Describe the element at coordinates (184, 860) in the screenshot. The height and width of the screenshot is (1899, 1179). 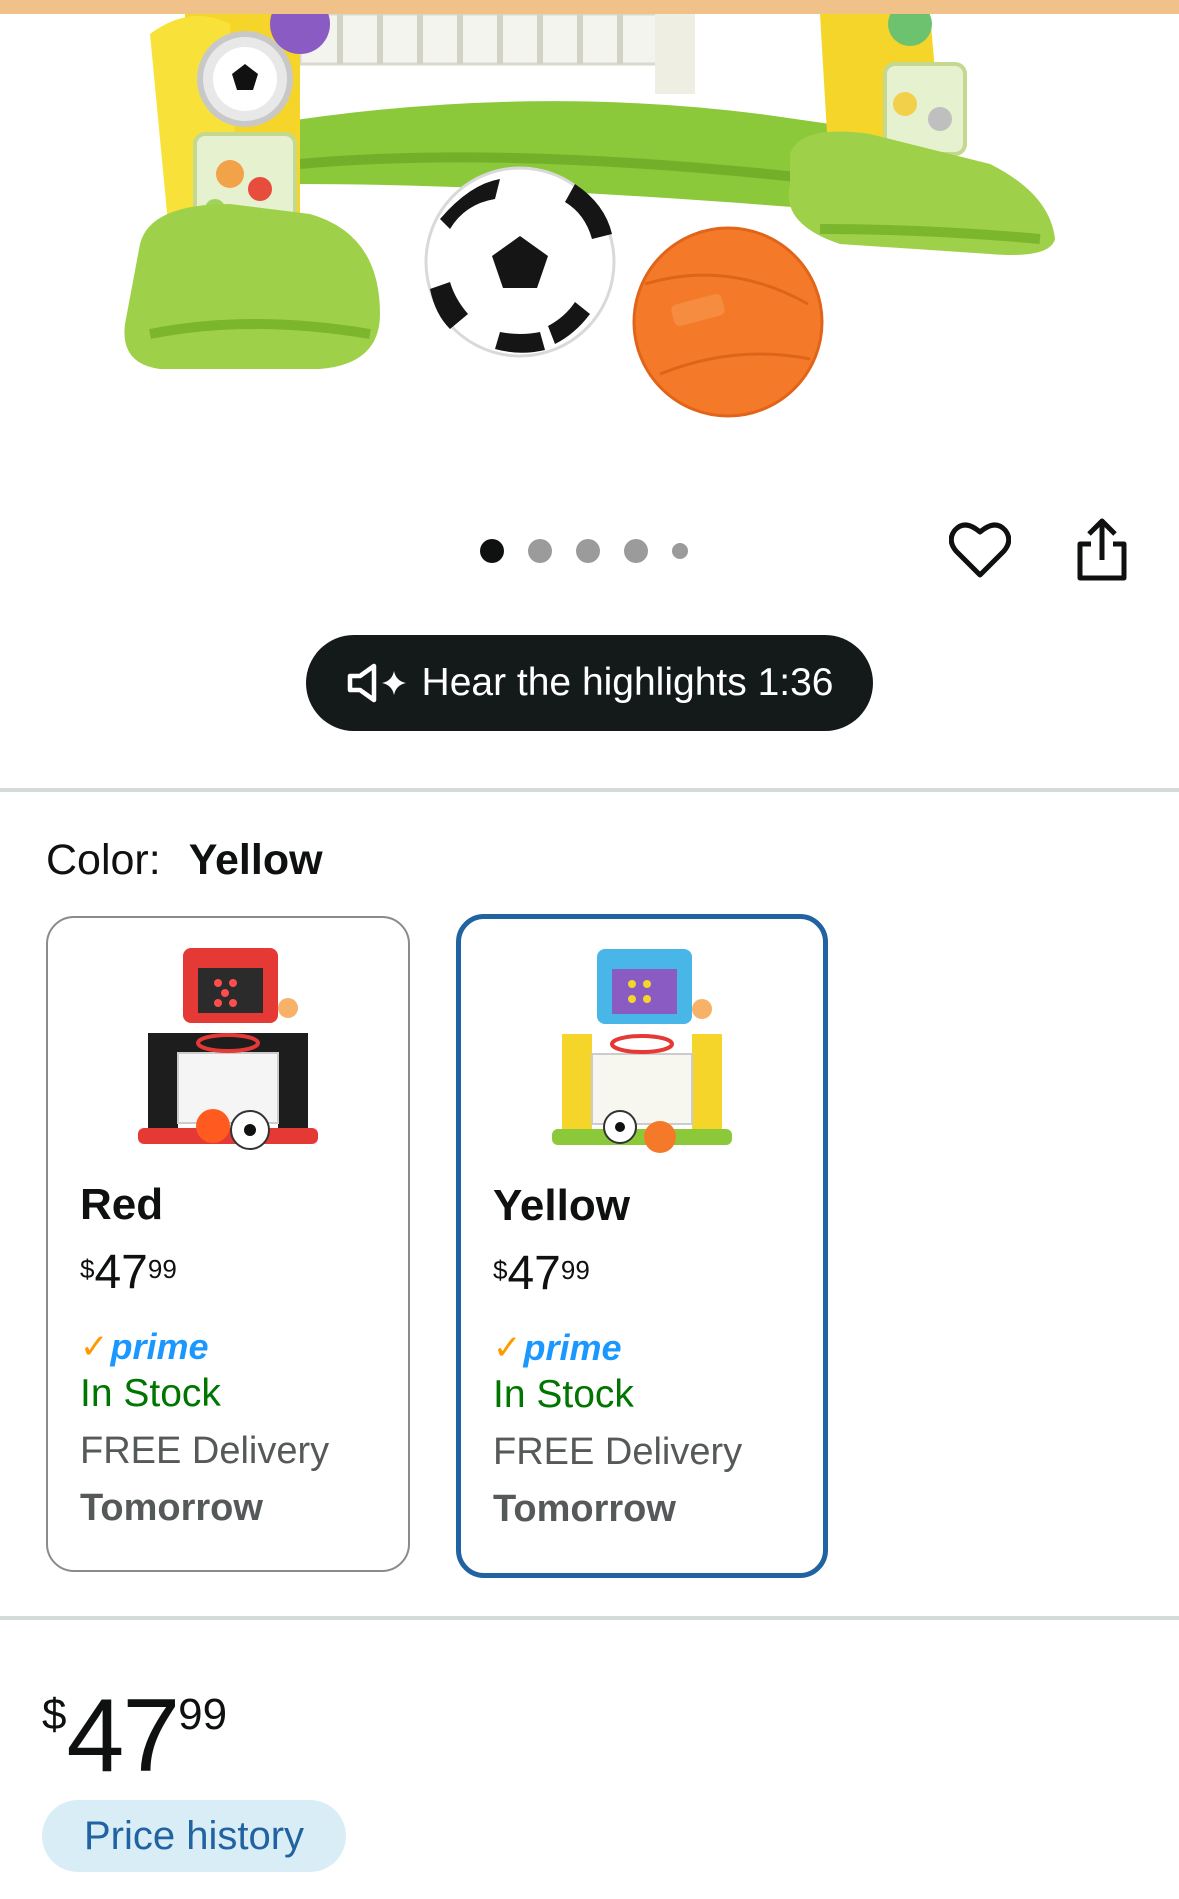
I see `color-selector-label: Color: Yellow` at that location.